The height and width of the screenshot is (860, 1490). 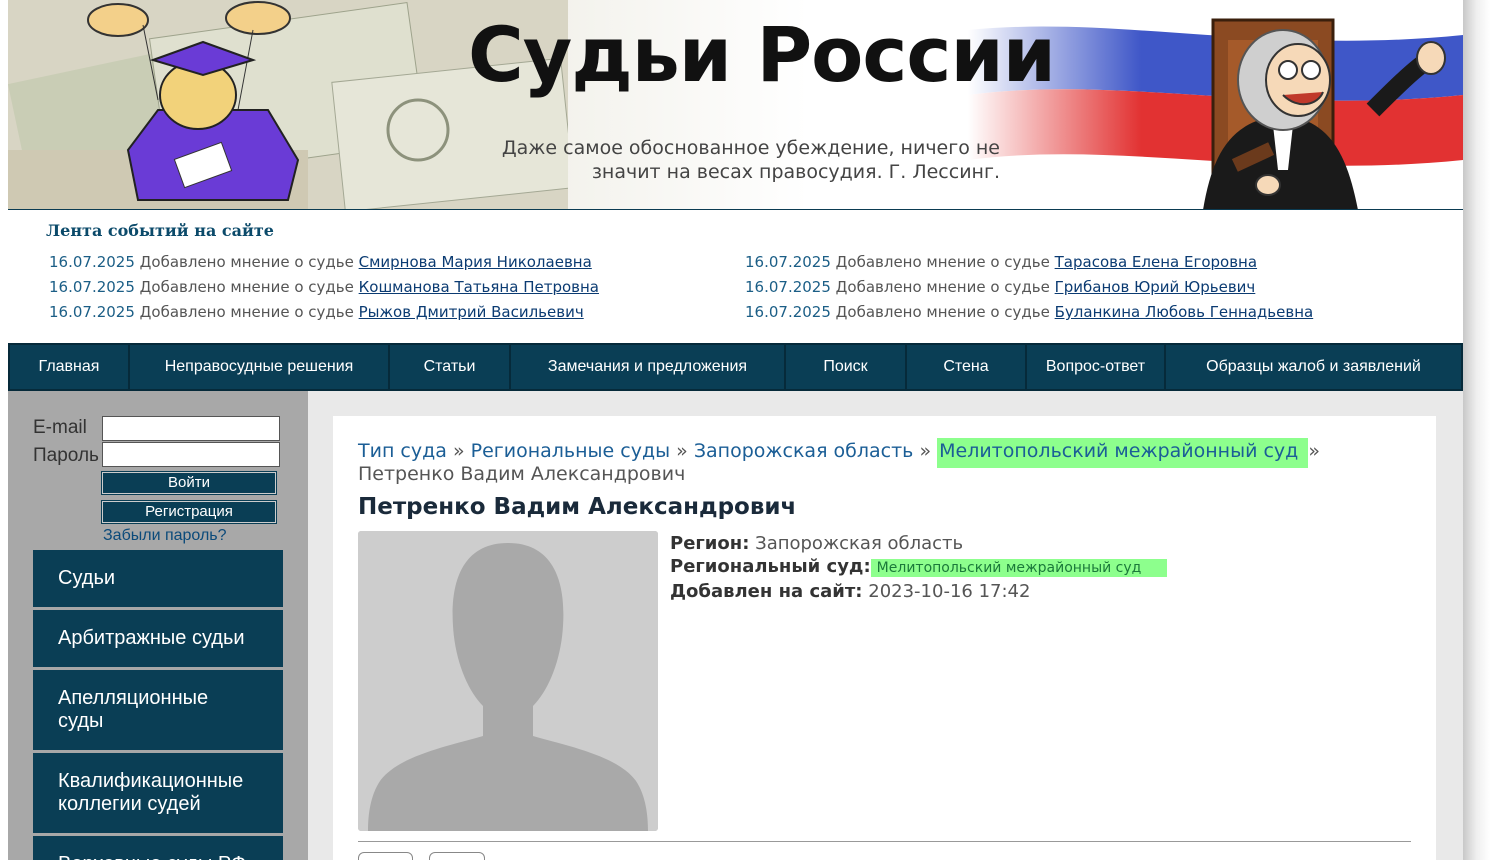 What do you see at coordinates (522, 474) in the screenshot?
I see `breadcrumb-current: Петренко Вадим Александрович` at bounding box center [522, 474].